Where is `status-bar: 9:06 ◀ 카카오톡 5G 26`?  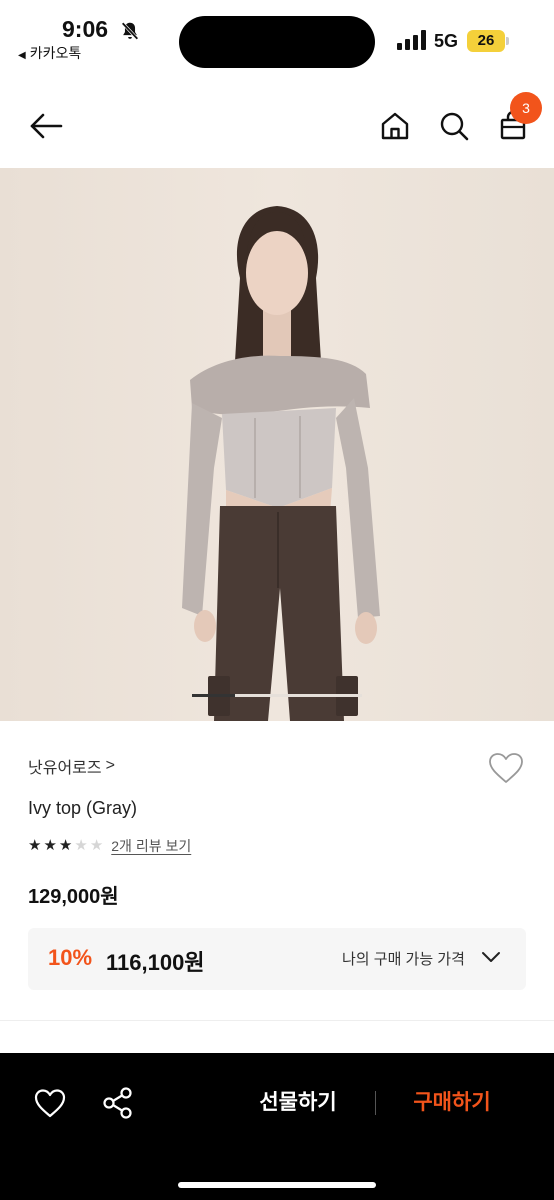 status-bar: 9:06 ◀ 카카오톡 5G 26 is located at coordinates (277, 40).